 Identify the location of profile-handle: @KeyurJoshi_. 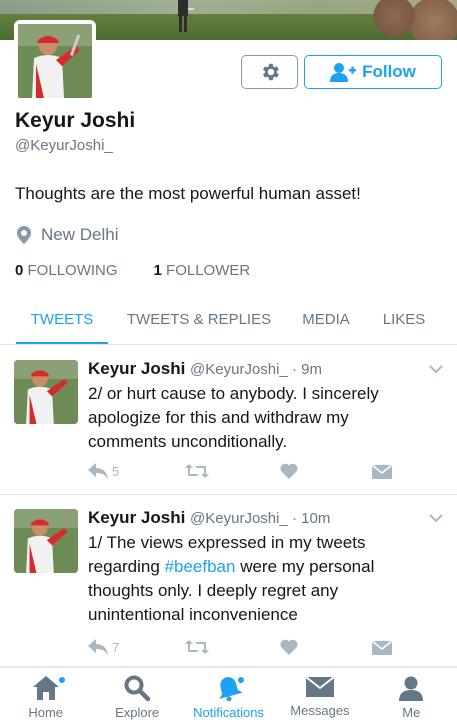
(64, 145).